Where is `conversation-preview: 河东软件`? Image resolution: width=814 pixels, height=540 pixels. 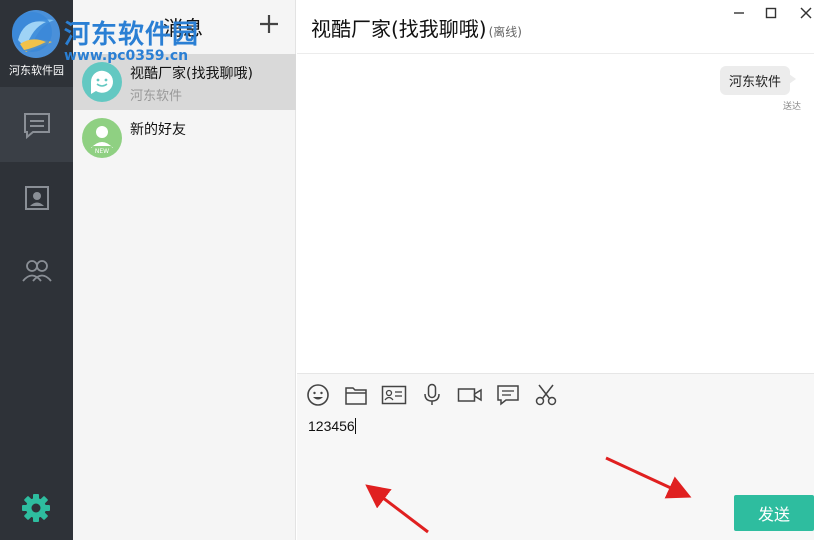
conversation-preview: 河东软件 is located at coordinates (156, 96).